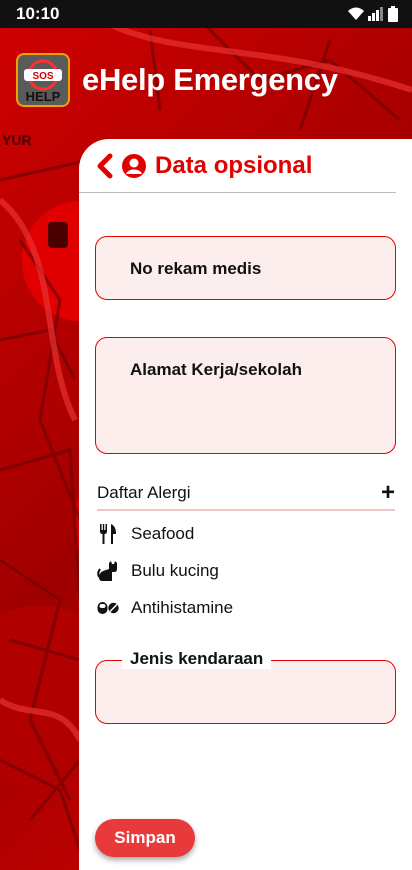 The height and width of the screenshot is (870, 412). What do you see at coordinates (245, 395) in the screenshot?
I see `work-address-field: Alamat Kerja/sekolah` at bounding box center [245, 395].